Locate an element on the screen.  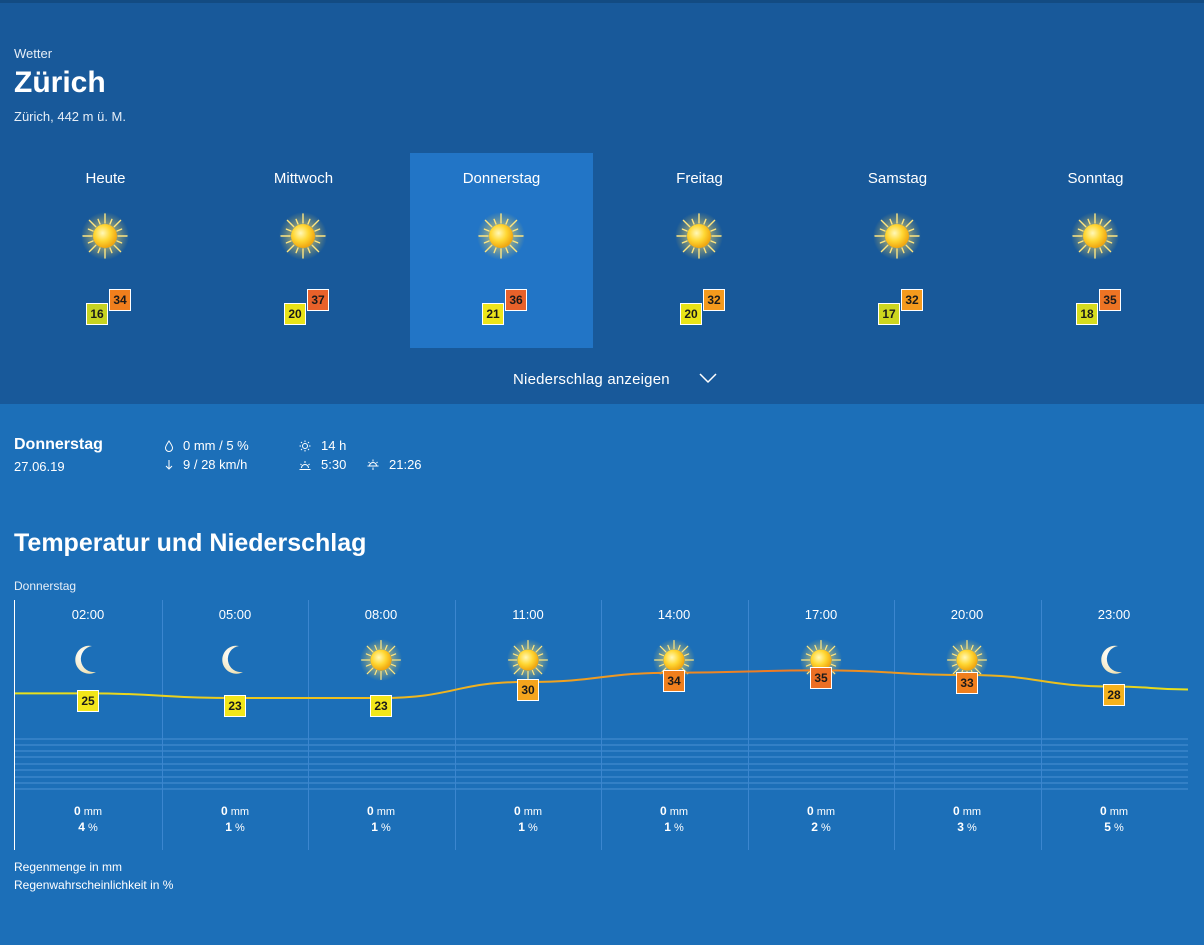
precip-probability: 4 % is located at coordinates (88, 827).